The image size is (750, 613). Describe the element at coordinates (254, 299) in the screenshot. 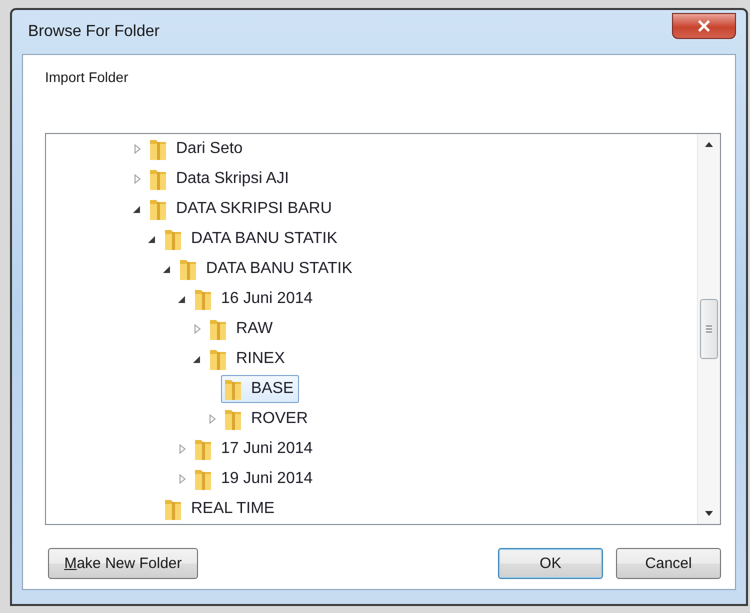

I see `tree-item: 16 Juni 2014` at that location.